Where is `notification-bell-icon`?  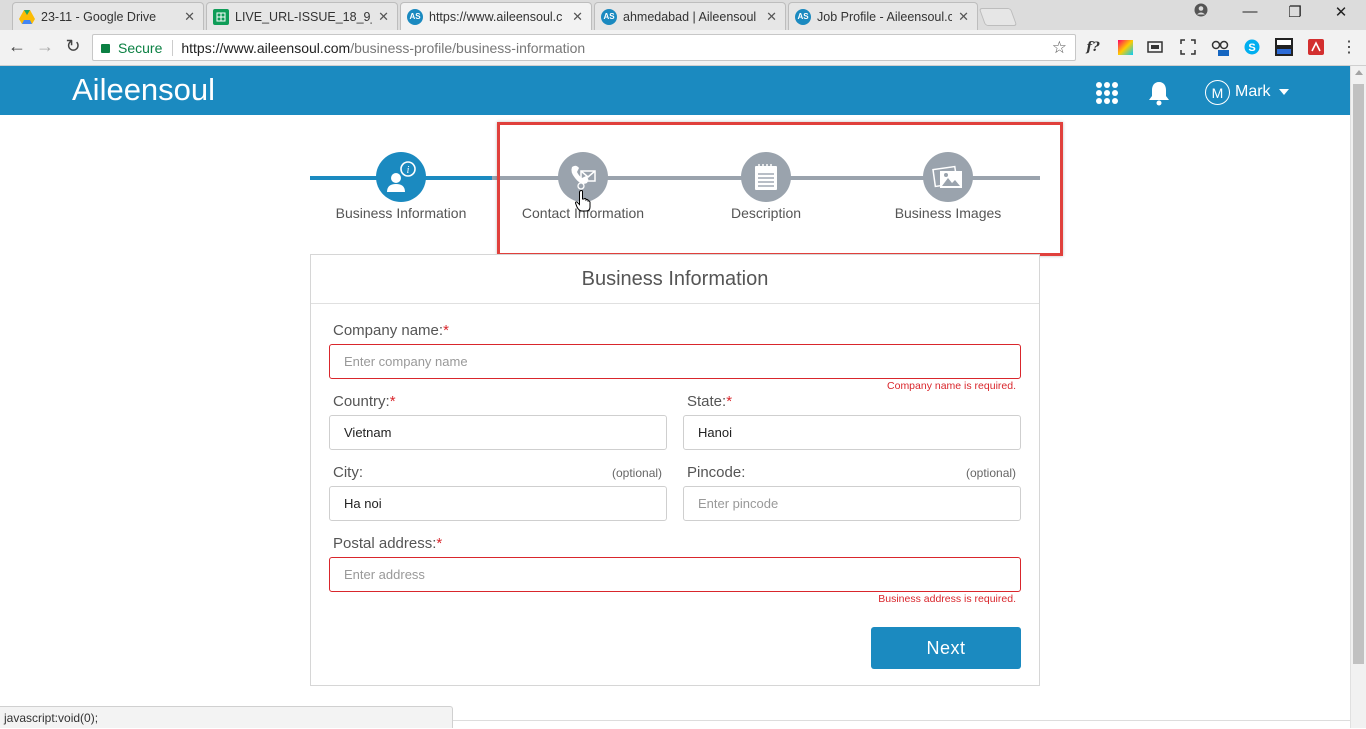 notification-bell-icon is located at coordinates (1159, 93).